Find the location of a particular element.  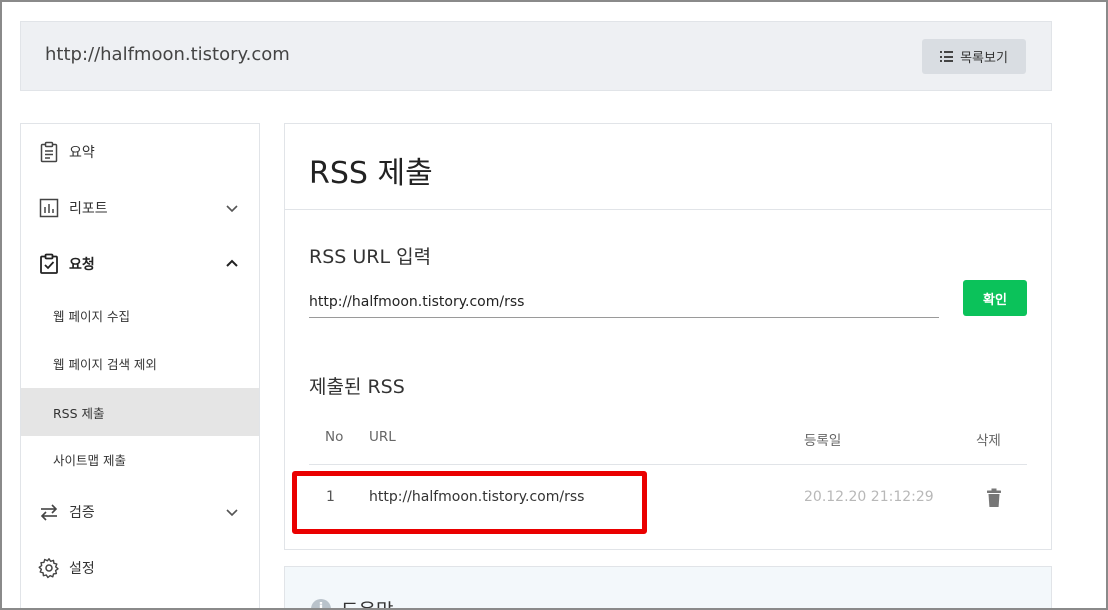

column-header-delete: 삭제 is located at coordinates (988, 441).